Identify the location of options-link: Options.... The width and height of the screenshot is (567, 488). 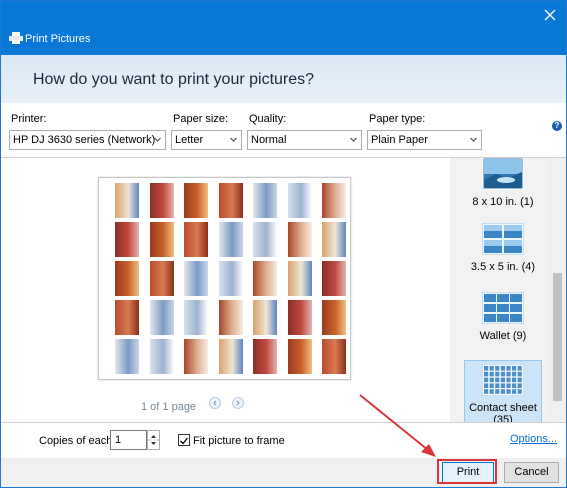
(533, 439).